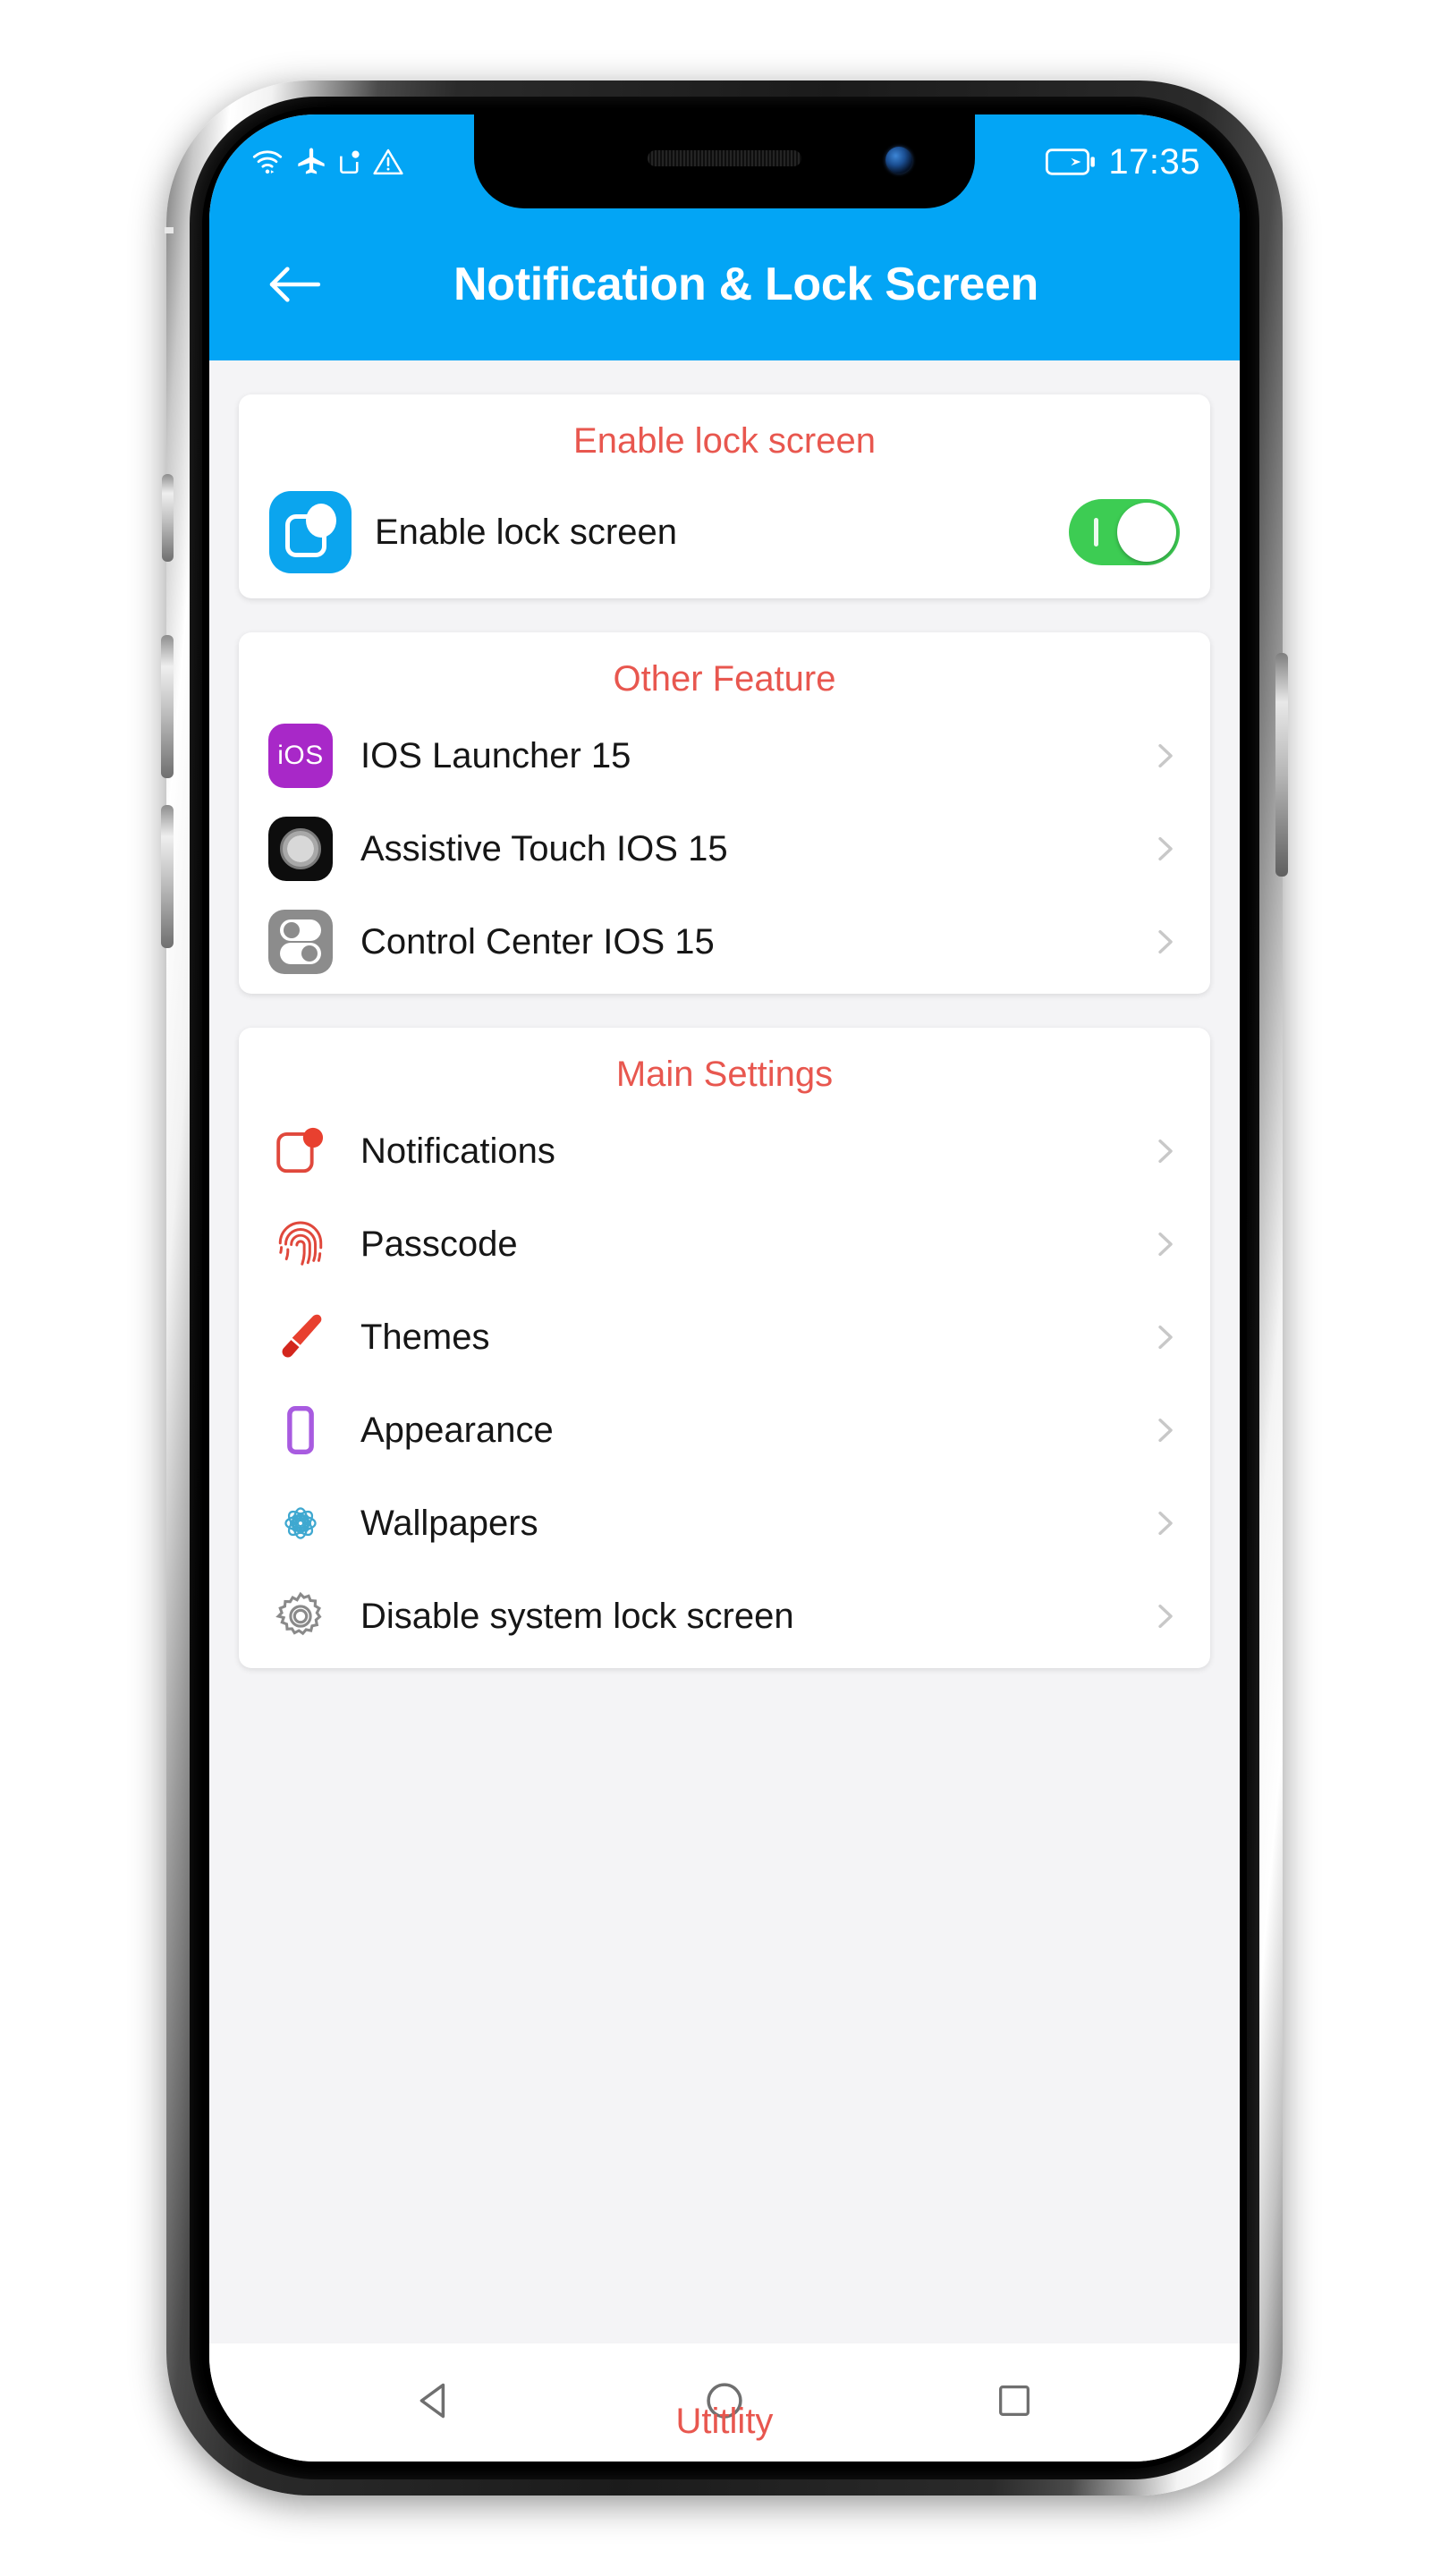 This screenshot has height=2576, width=1449. What do you see at coordinates (724, 1523) in the screenshot?
I see `row-wallpapers: Wallpapers` at bounding box center [724, 1523].